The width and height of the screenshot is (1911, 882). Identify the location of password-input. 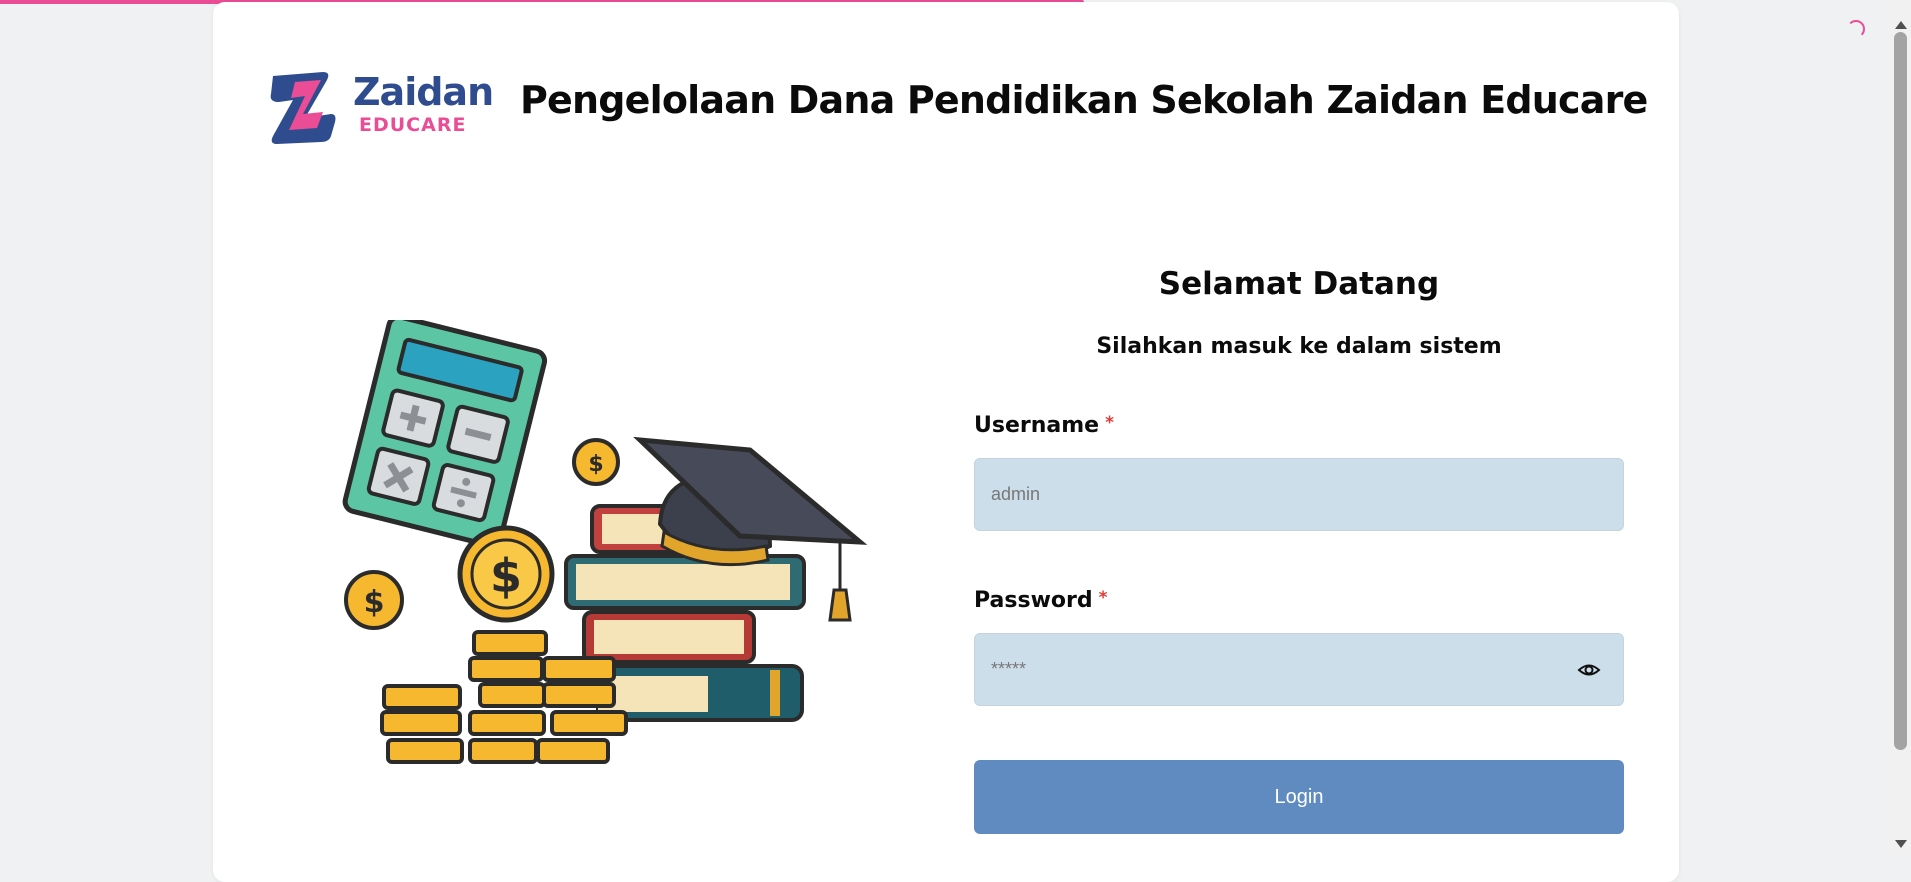
(1271, 669).